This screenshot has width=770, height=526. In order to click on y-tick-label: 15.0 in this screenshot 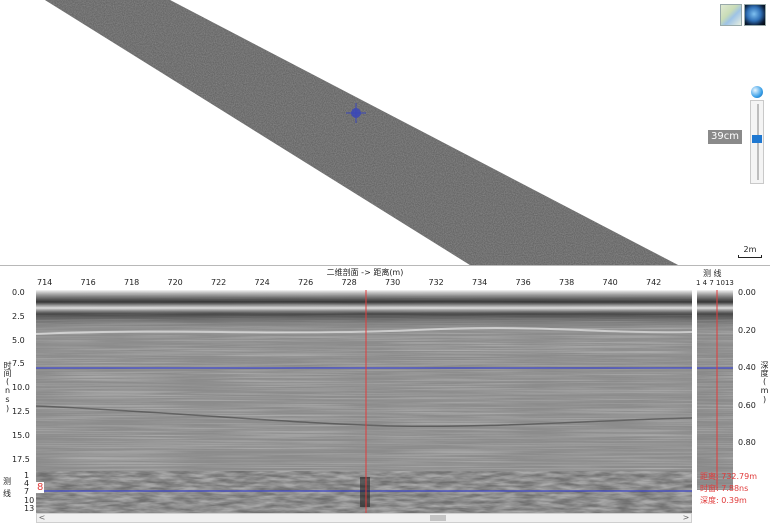, I will do `click(21, 435)`.